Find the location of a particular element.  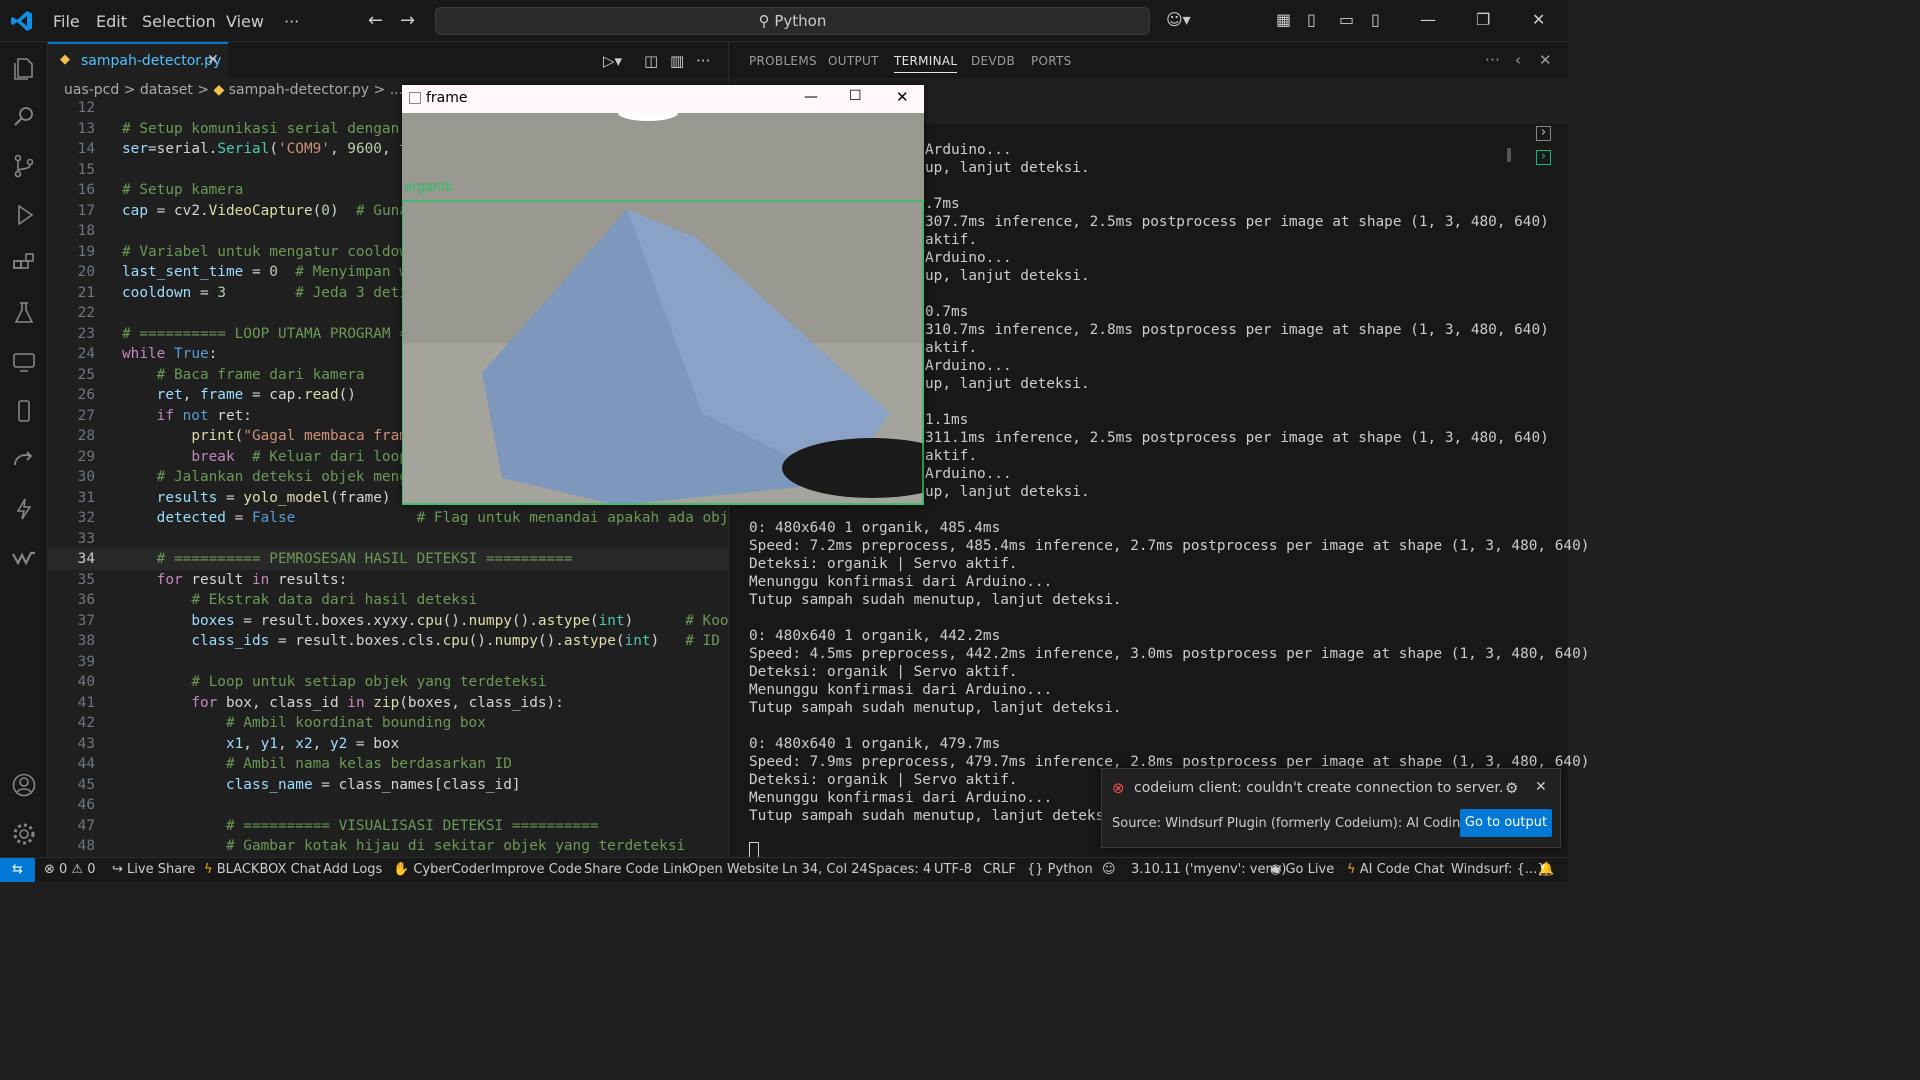

status-blackbox: ϟ BLACKBOX Chat is located at coordinates (262, 869).